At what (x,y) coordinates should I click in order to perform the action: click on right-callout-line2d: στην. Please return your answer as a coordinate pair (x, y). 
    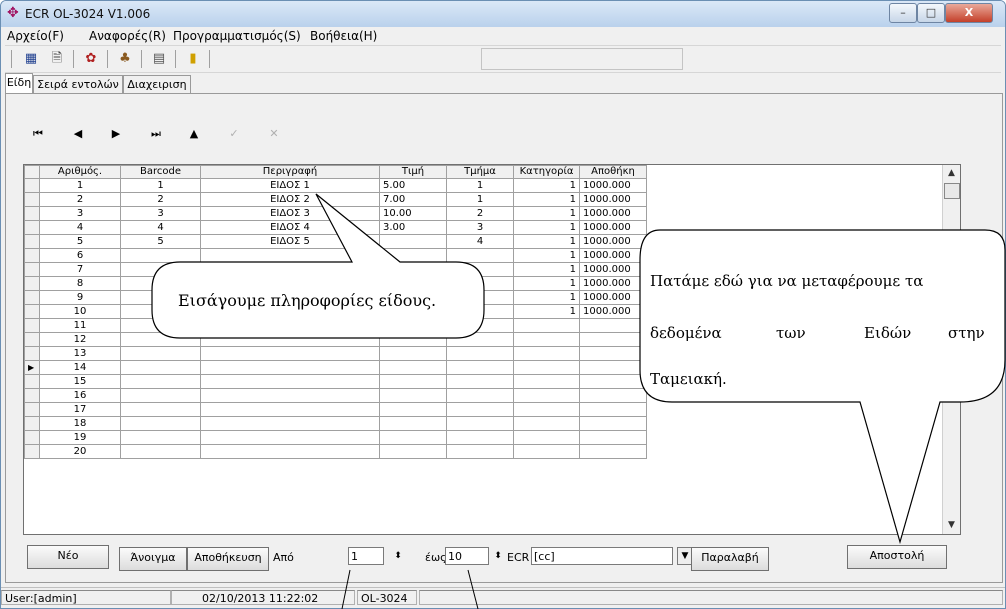
    Looking at the image, I should click on (966, 333).